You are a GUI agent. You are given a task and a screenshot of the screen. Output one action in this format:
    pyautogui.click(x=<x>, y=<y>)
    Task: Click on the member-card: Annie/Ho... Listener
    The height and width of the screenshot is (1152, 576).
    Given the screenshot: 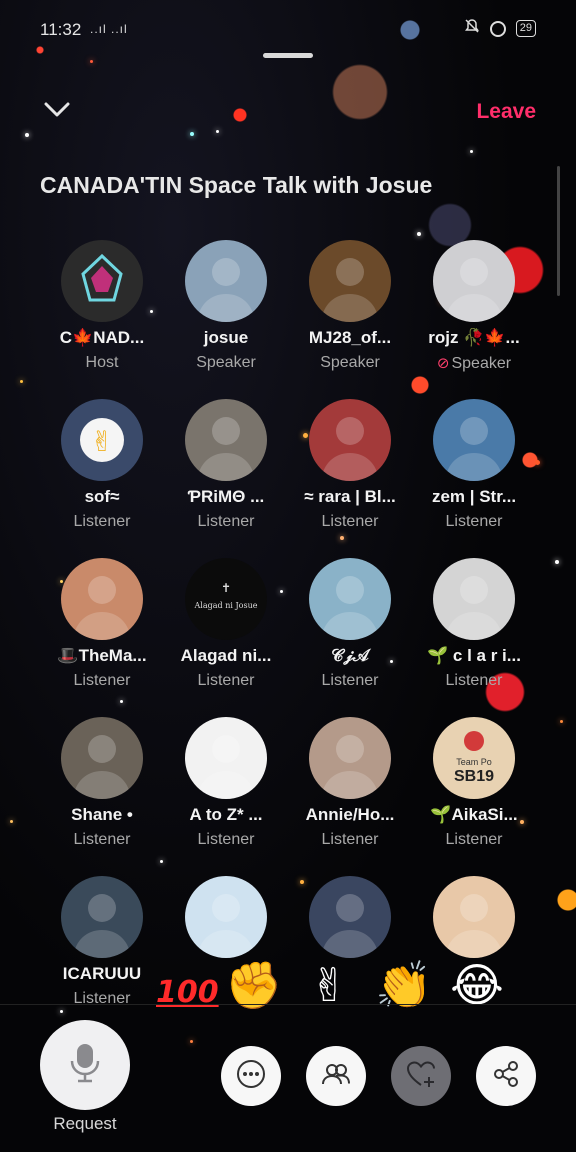 What is the action you would take?
    pyautogui.click(x=350, y=792)
    